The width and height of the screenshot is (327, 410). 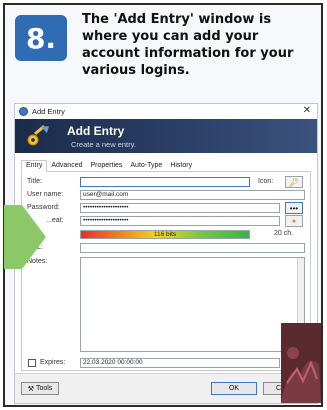 I want to click on tab-auto-type: Auto-Type, so click(x=146, y=166).